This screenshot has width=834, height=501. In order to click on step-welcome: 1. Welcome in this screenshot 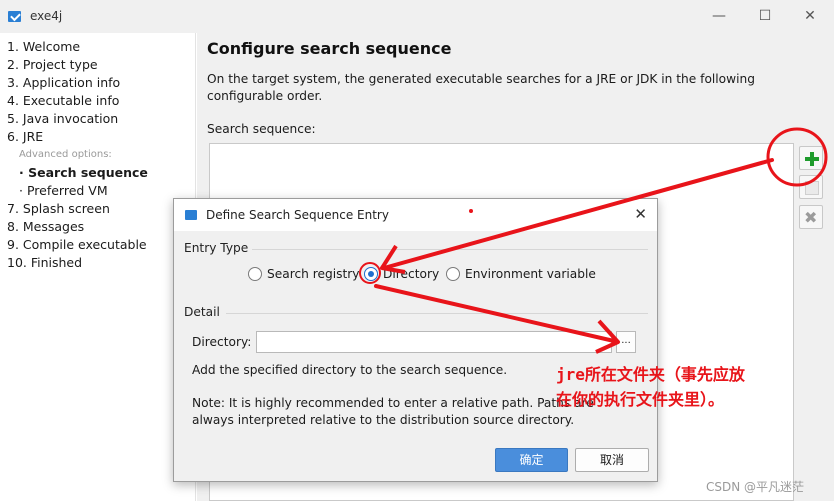, I will do `click(43, 46)`.